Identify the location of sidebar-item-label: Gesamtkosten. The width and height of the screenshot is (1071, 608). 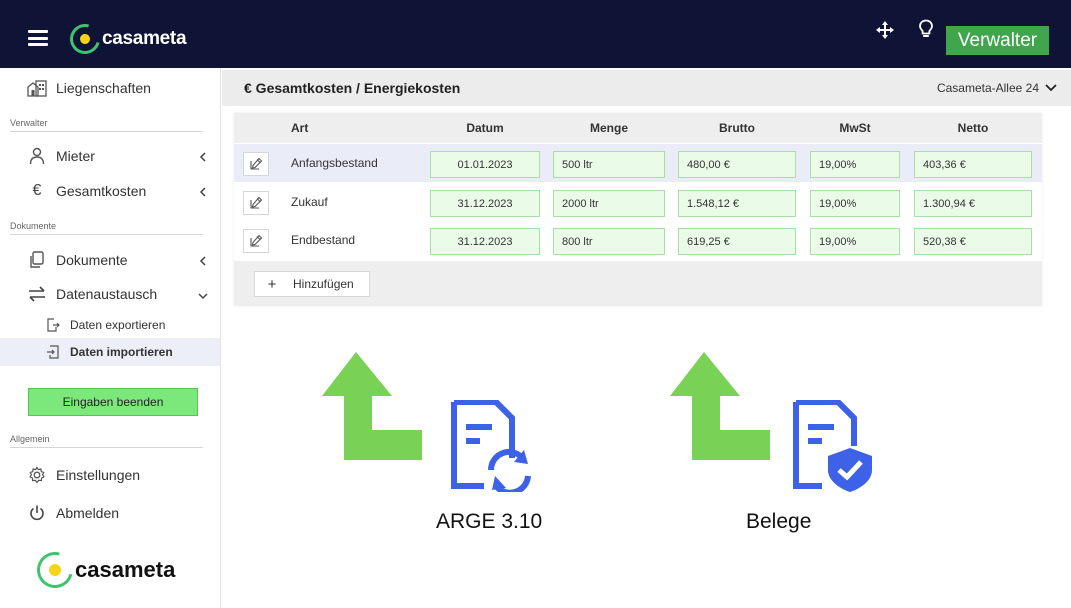
(101, 191).